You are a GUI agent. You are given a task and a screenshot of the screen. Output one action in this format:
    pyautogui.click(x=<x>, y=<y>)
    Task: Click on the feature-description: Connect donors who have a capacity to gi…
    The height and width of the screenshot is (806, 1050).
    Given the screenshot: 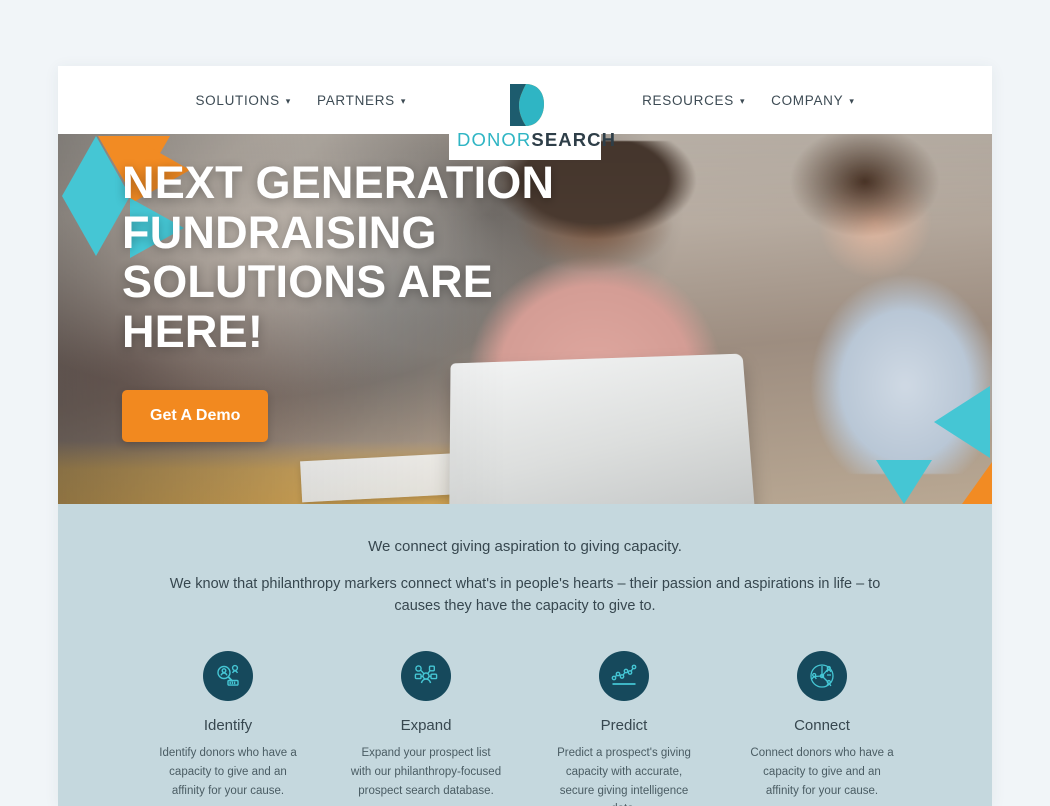 What is the action you would take?
    pyautogui.click(x=822, y=772)
    